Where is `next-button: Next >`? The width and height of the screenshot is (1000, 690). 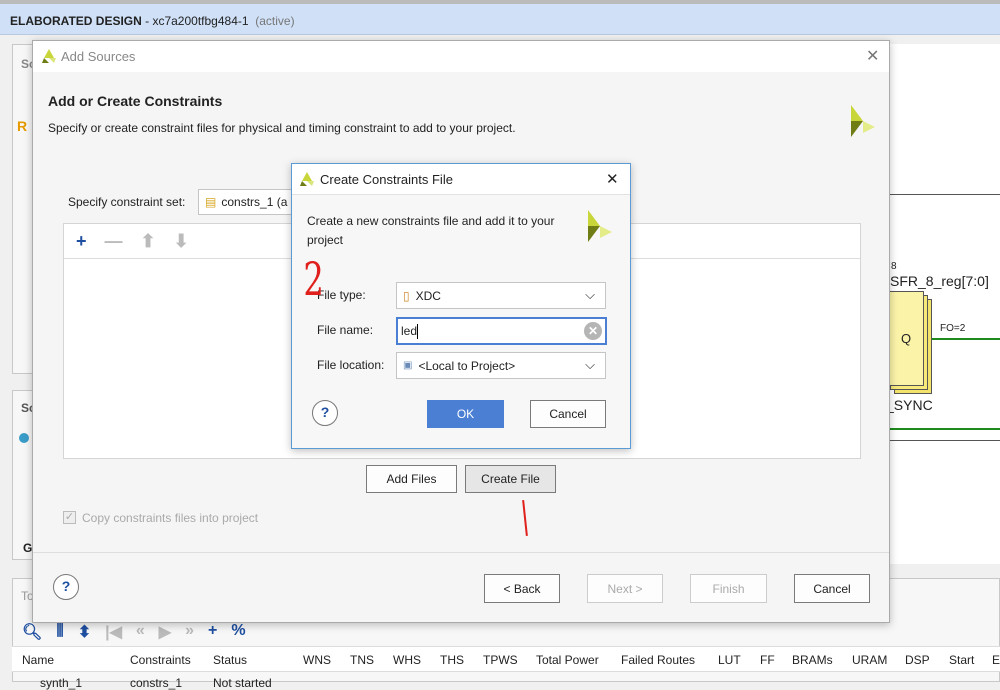
next-button: Next > is located at coordinates (625, 588).